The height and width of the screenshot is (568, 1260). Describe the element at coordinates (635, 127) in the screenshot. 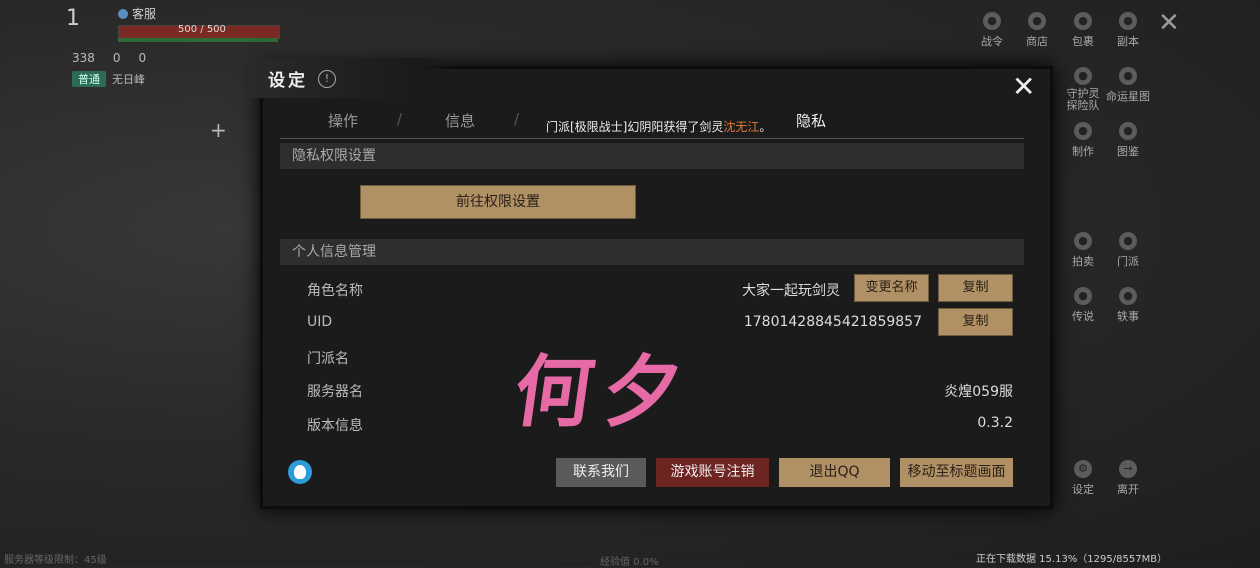

I see `notice-text: 门派[极限战士]幻阴阳获得了剑灵` at that location.